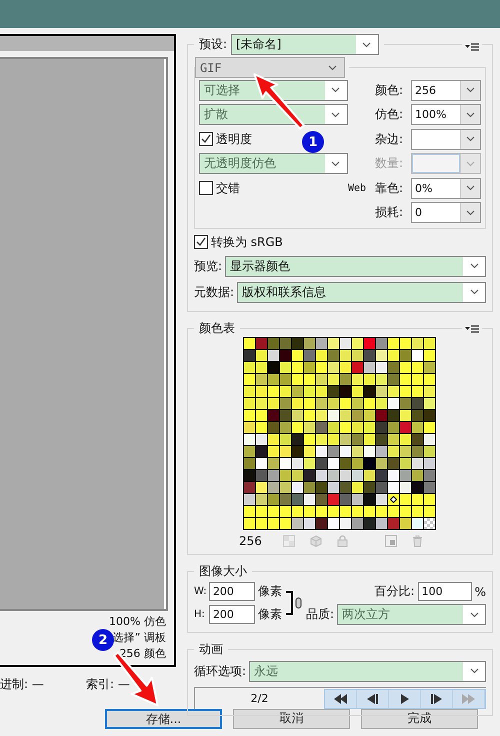  I want to click on value-combo-box: 0%, so click(446, 188).